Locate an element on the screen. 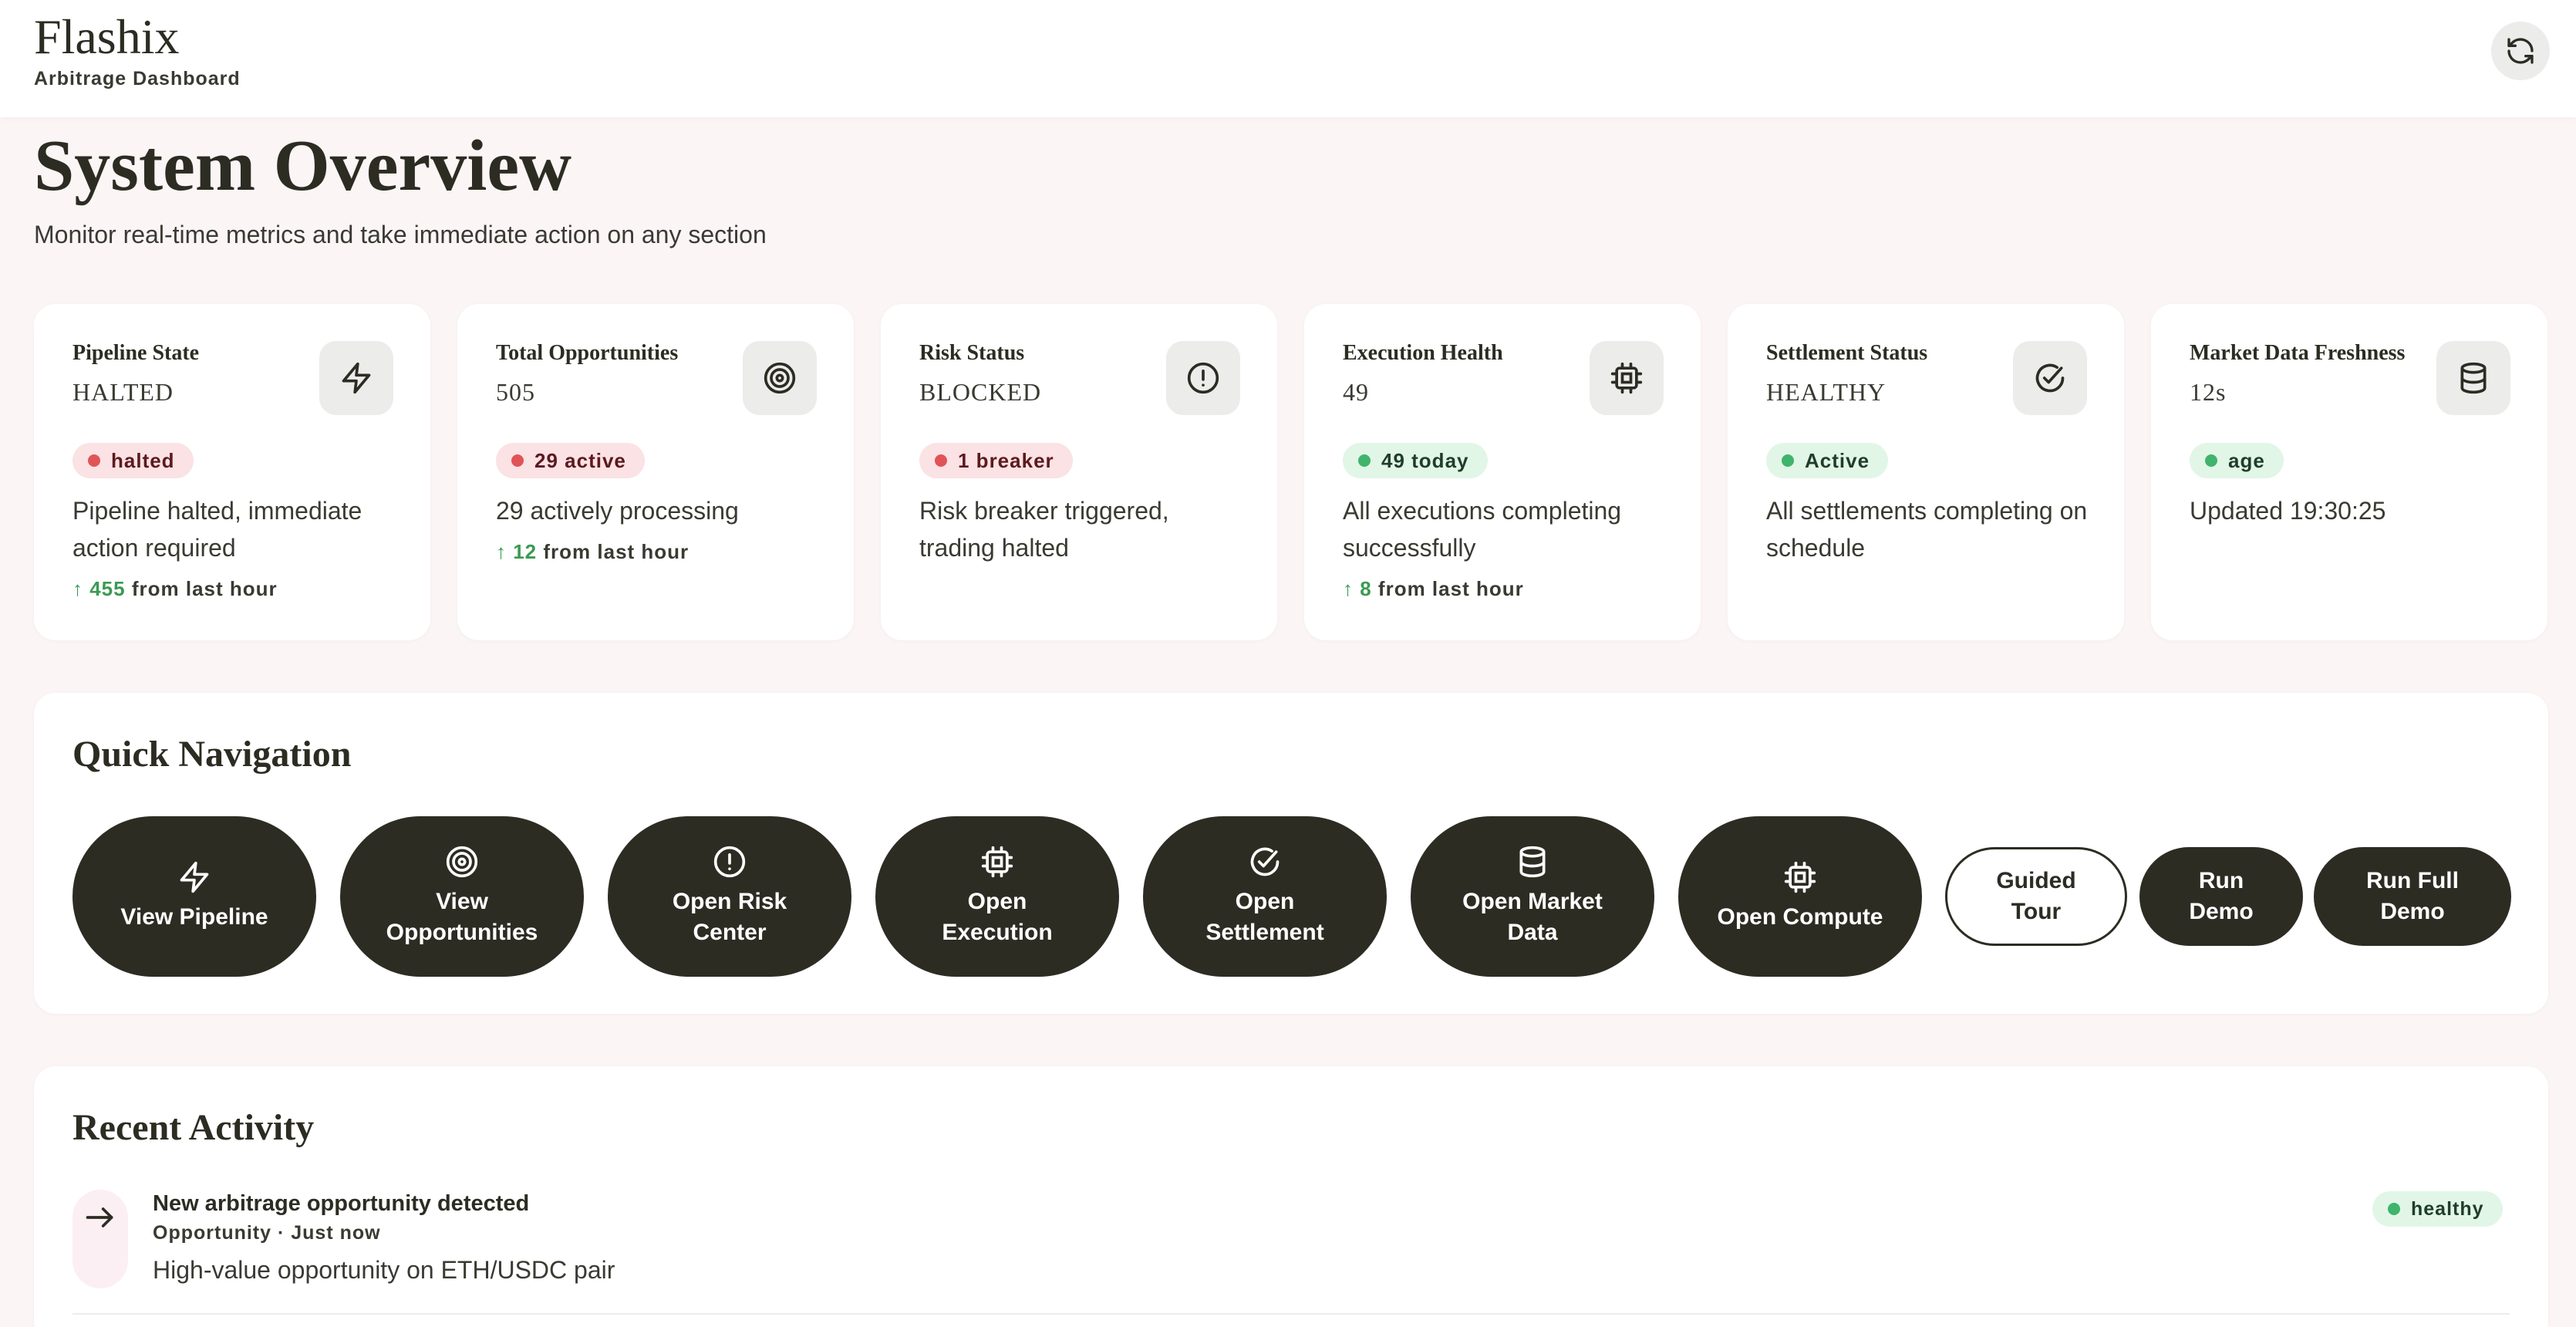  metric-trend: ↑ 455 from last hour is located at coordinates (175, 589).